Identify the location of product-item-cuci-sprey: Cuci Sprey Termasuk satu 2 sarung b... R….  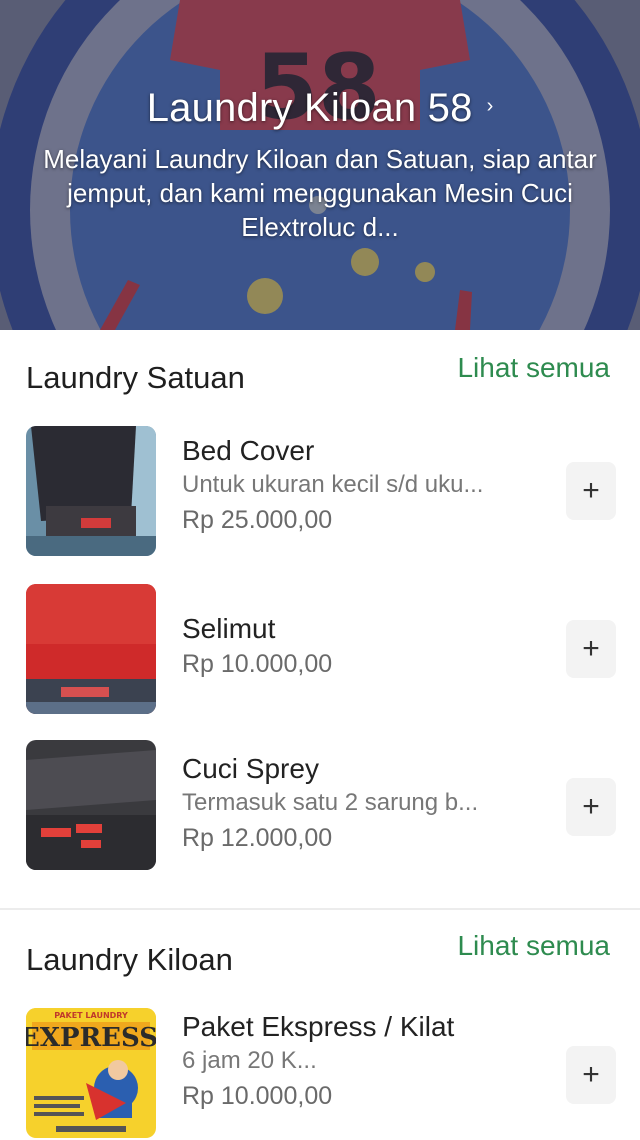
(320, 820).